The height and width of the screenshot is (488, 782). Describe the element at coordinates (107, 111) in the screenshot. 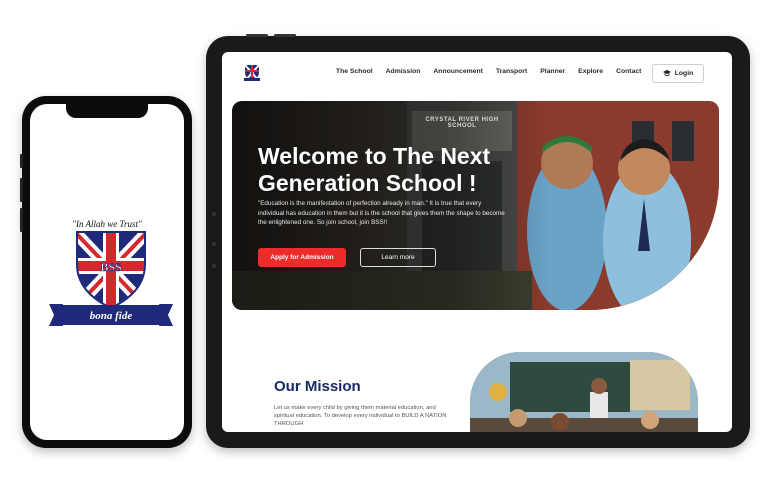

I see `phone-notch` at that location.